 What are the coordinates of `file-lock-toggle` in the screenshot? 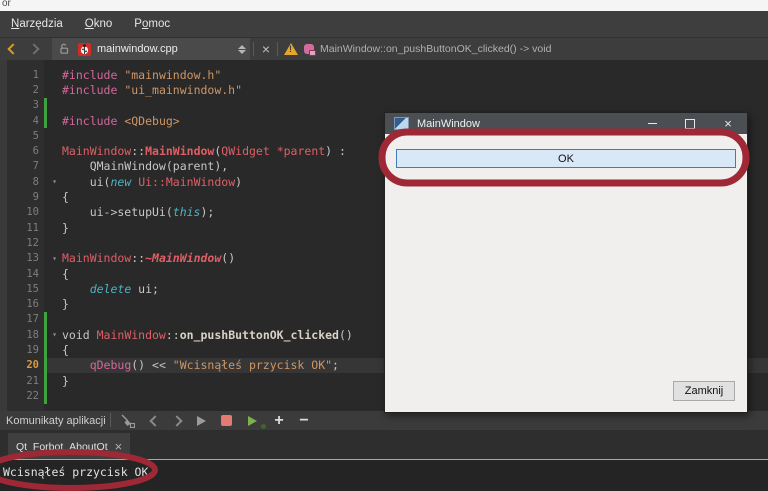 It's located at (64, 49).